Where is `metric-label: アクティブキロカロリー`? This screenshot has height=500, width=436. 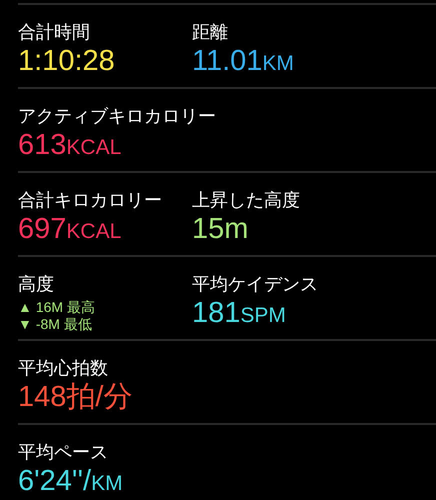
metric-label: アクティブキロカロリー is located at coordinates (117, 117).